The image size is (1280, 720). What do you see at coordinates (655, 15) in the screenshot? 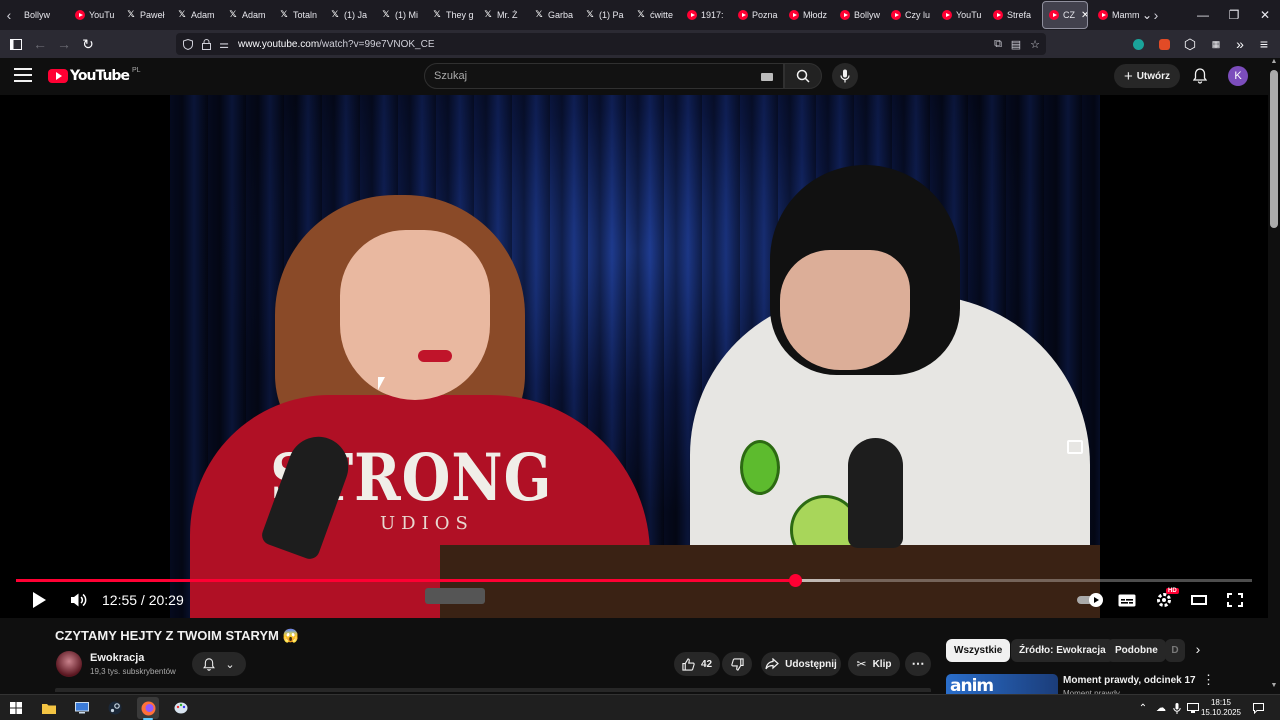
I see `browser-tab: 𝕏ćwitte` at bounding box center [655, 15].